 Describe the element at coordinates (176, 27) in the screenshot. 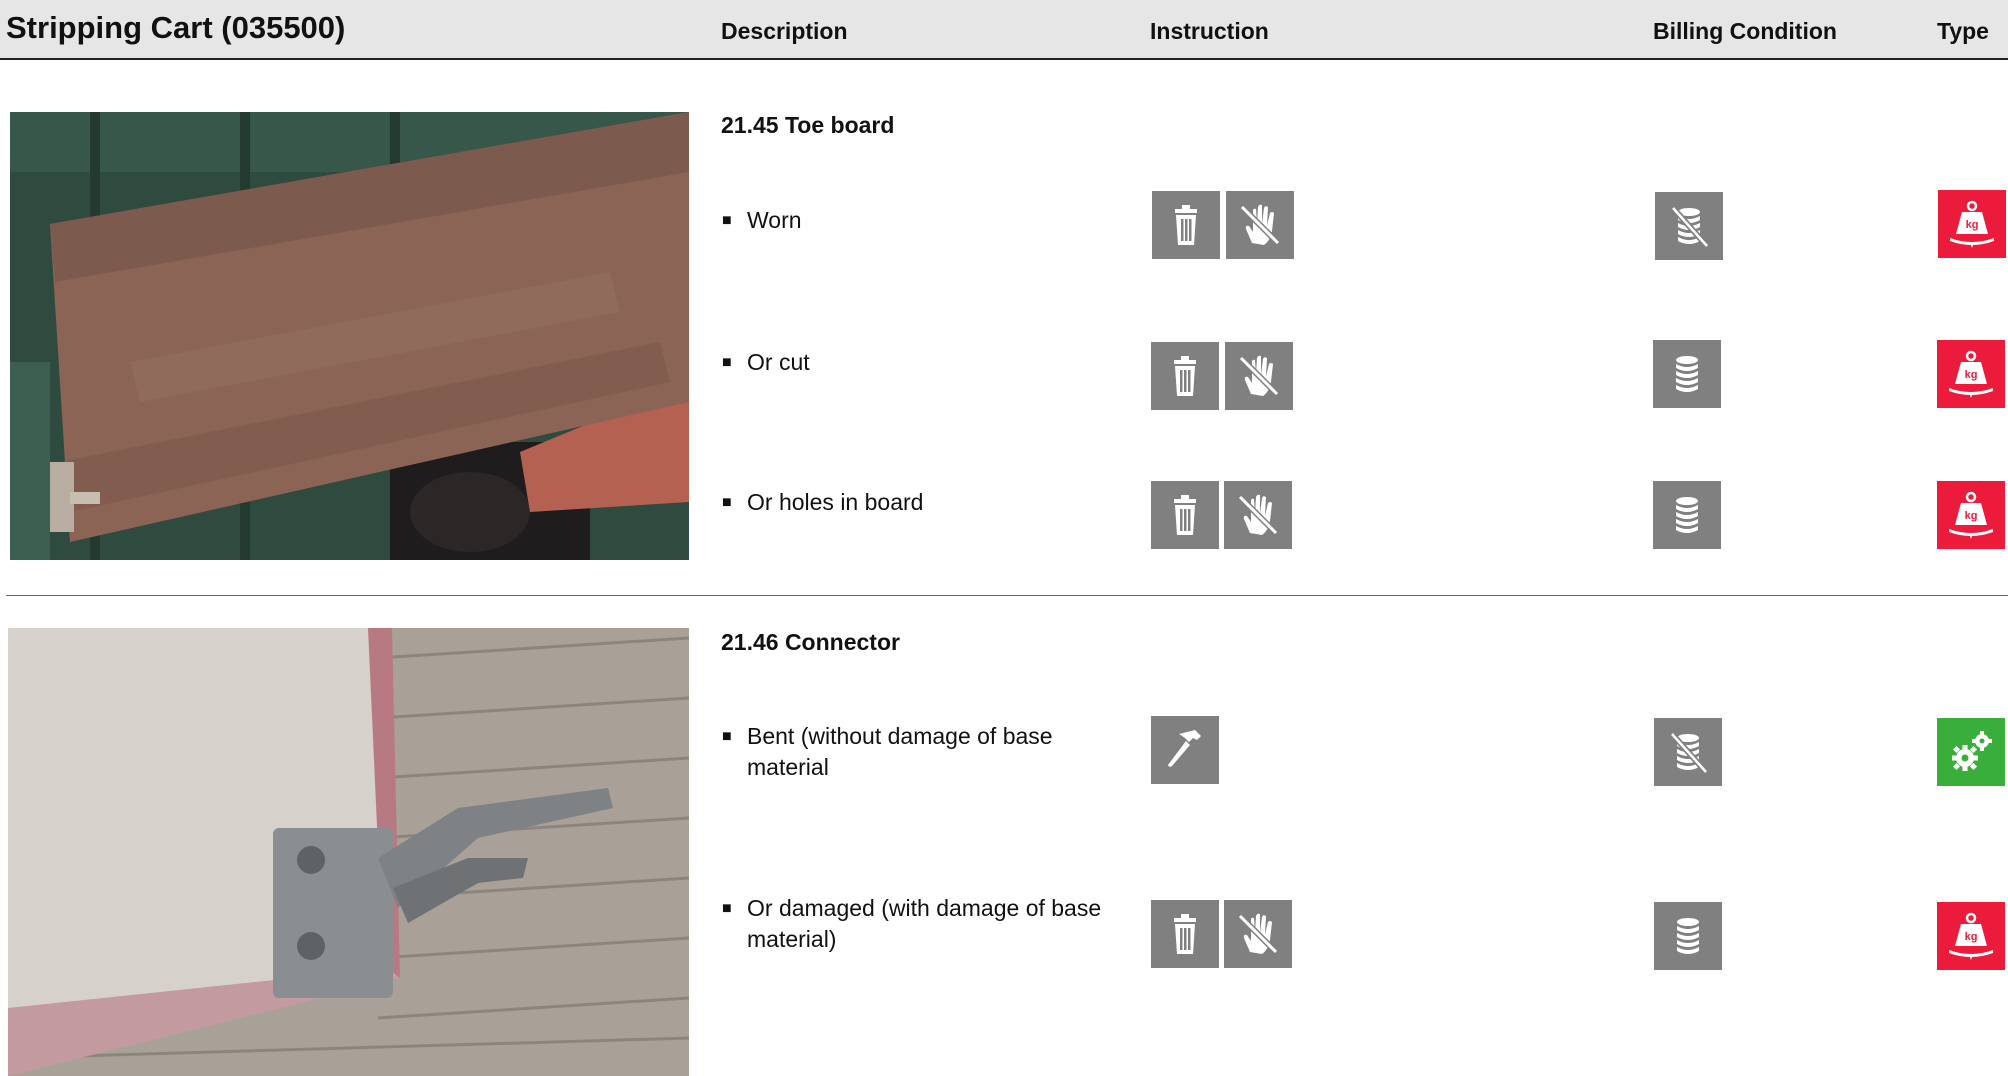

I see `page-title: Stripping Cart (035500)` at that location.